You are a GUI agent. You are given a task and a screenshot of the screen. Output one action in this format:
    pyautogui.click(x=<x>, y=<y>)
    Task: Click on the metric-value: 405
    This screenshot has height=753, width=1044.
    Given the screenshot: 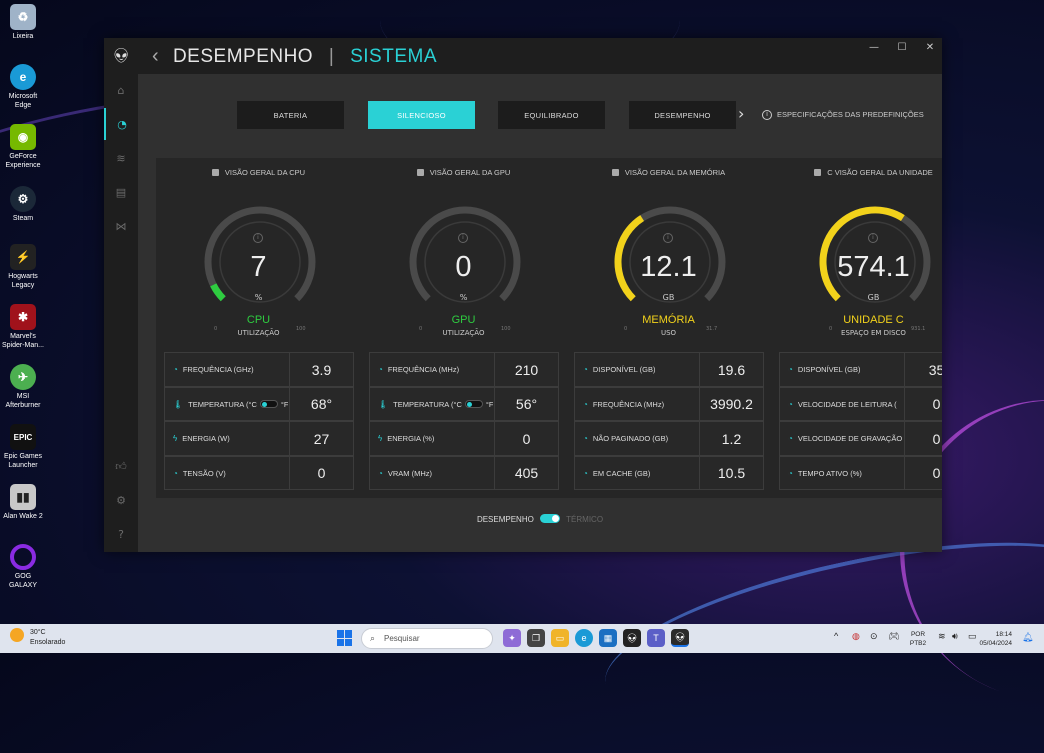 What is the action you would take?
    pyautogui.click(x=526, y=473)
    